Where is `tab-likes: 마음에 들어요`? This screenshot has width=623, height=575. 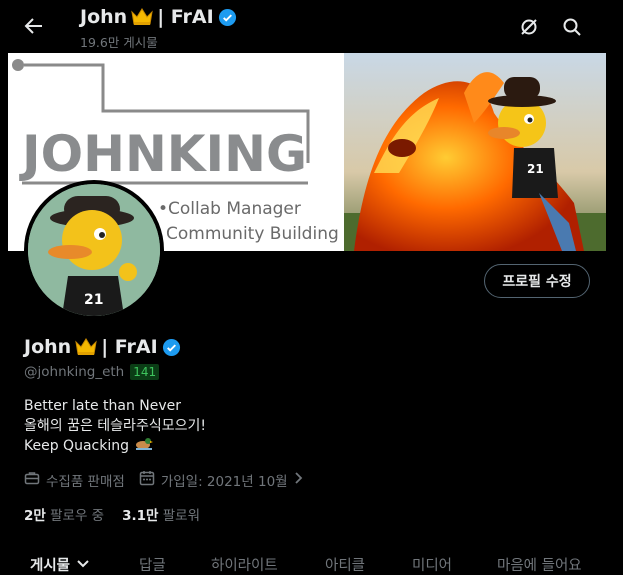 tab-likes: 마음에 들어요 is located at coordinates (539, 564).